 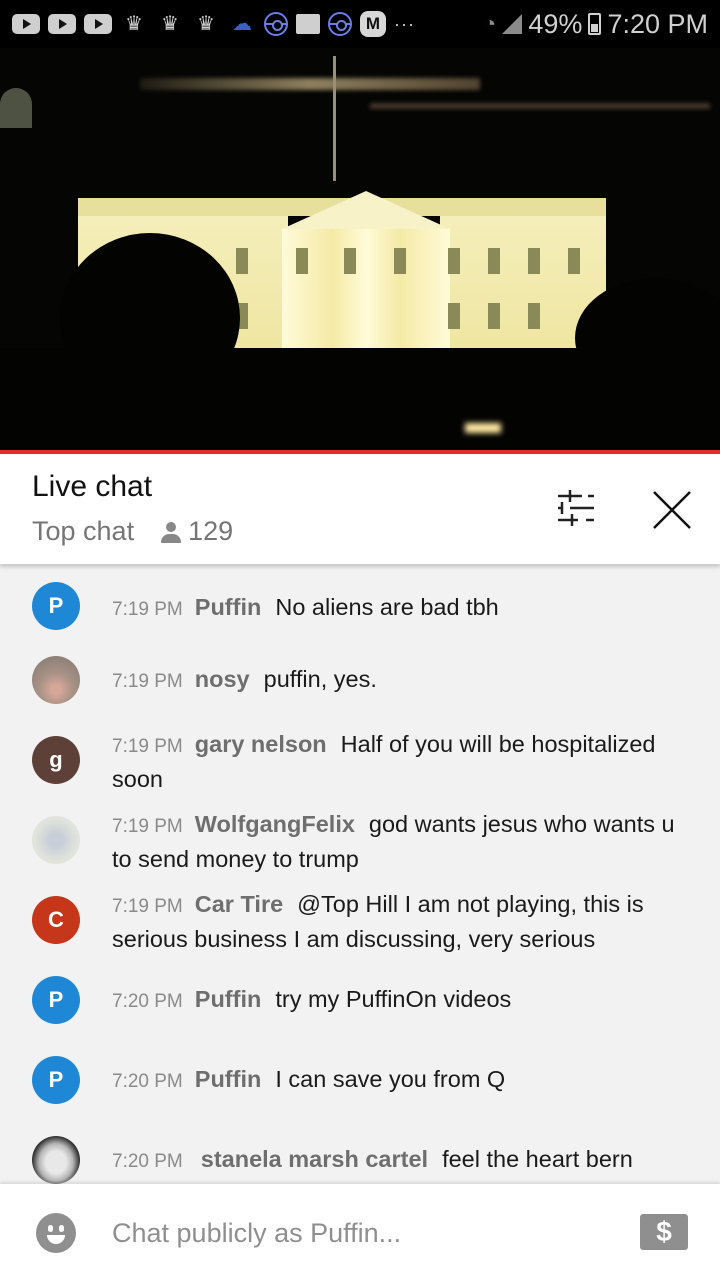 What do you see at coordinates (211, 531) in the screenshot?
I see `viewer-count-value: 129` at bounding box center [211, 531].